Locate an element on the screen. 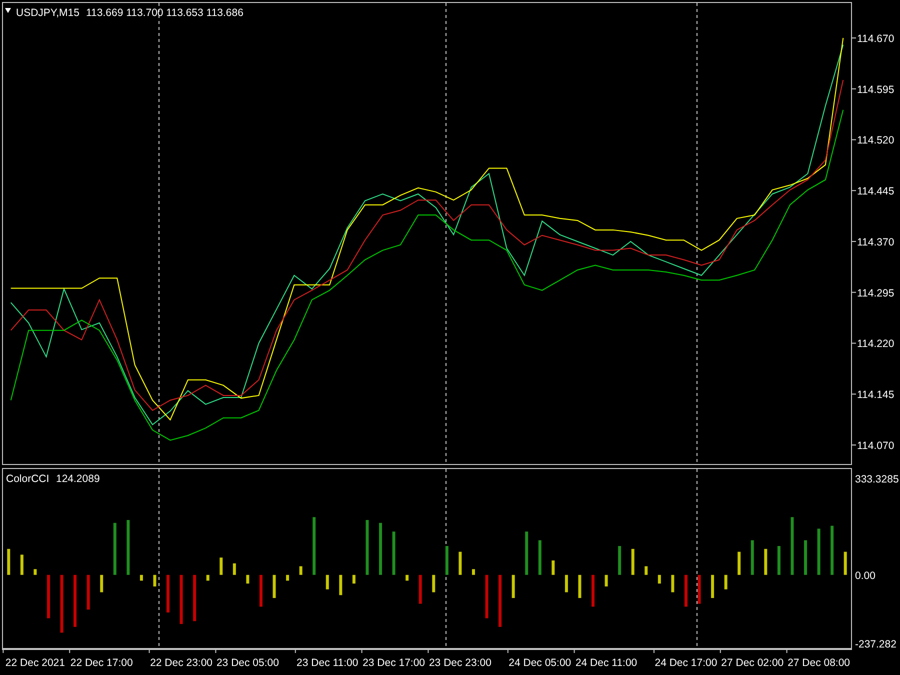 The image size is (900, 675). axis-label: 24 Dec 05:00 is located at coordinates (540, 663).